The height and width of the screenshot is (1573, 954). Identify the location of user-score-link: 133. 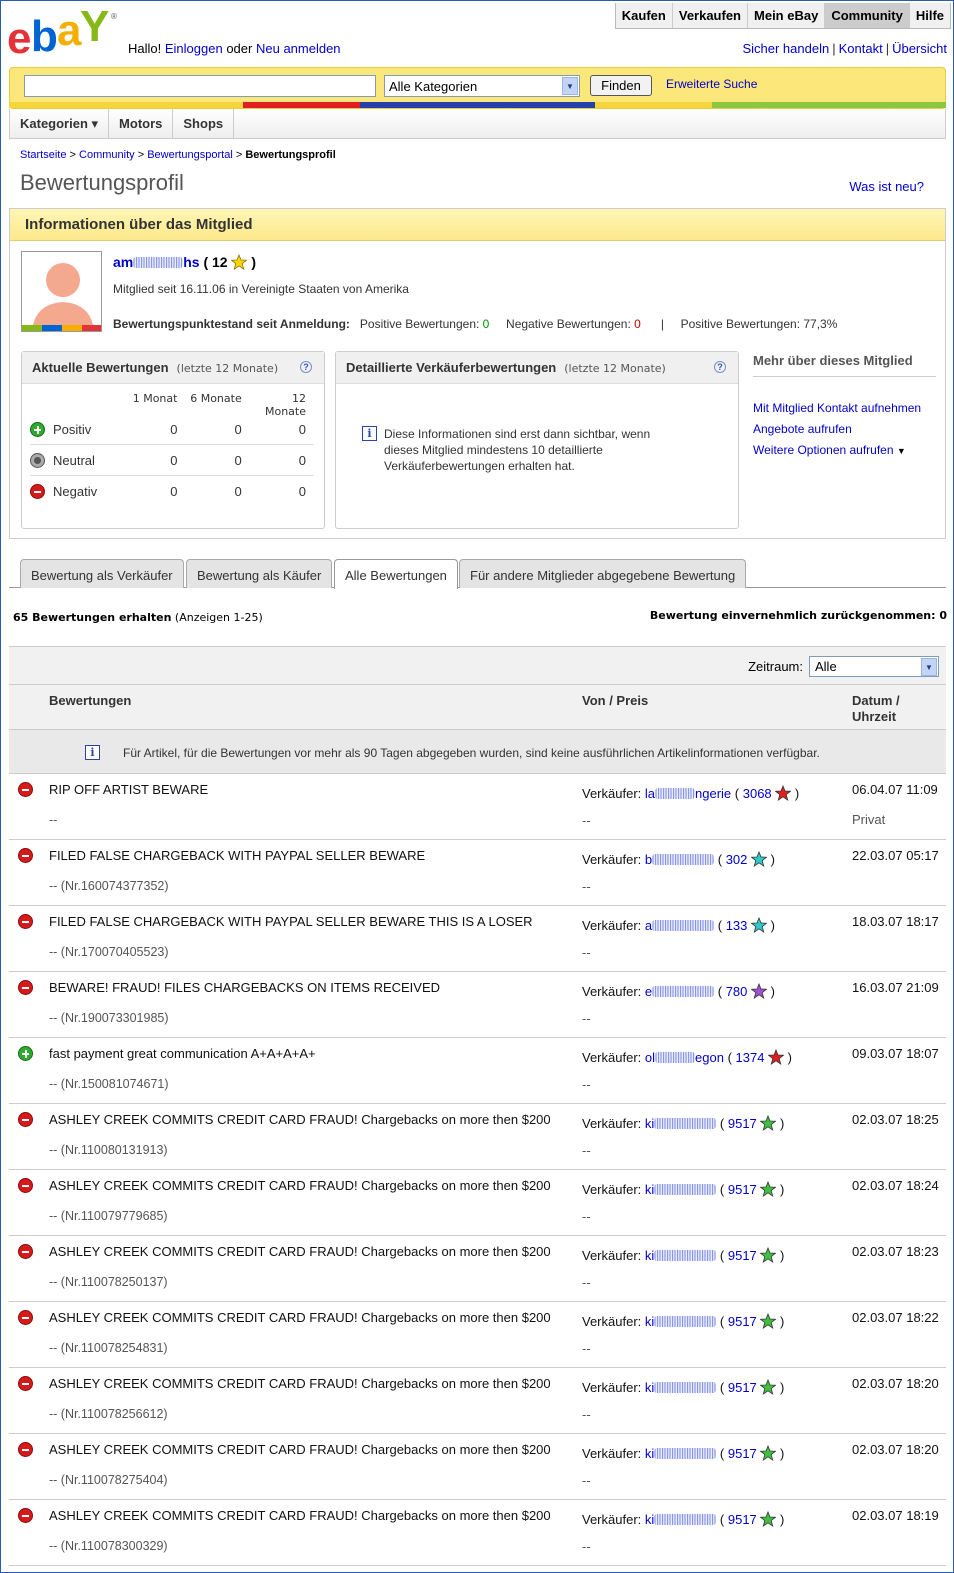
(737, 925).